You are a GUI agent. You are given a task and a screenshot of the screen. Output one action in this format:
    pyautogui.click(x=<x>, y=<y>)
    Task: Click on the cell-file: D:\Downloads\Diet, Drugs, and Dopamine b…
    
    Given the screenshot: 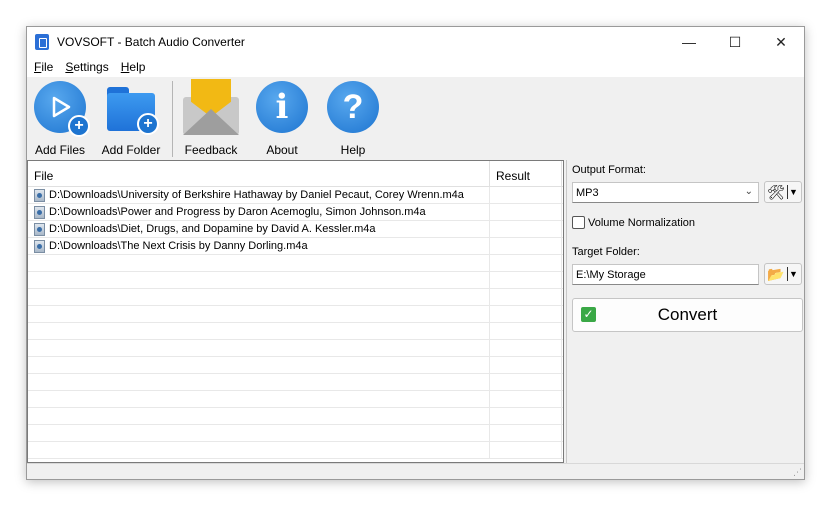 What is the action you would take?
    pyautogui.click(x=259, y=229)
    